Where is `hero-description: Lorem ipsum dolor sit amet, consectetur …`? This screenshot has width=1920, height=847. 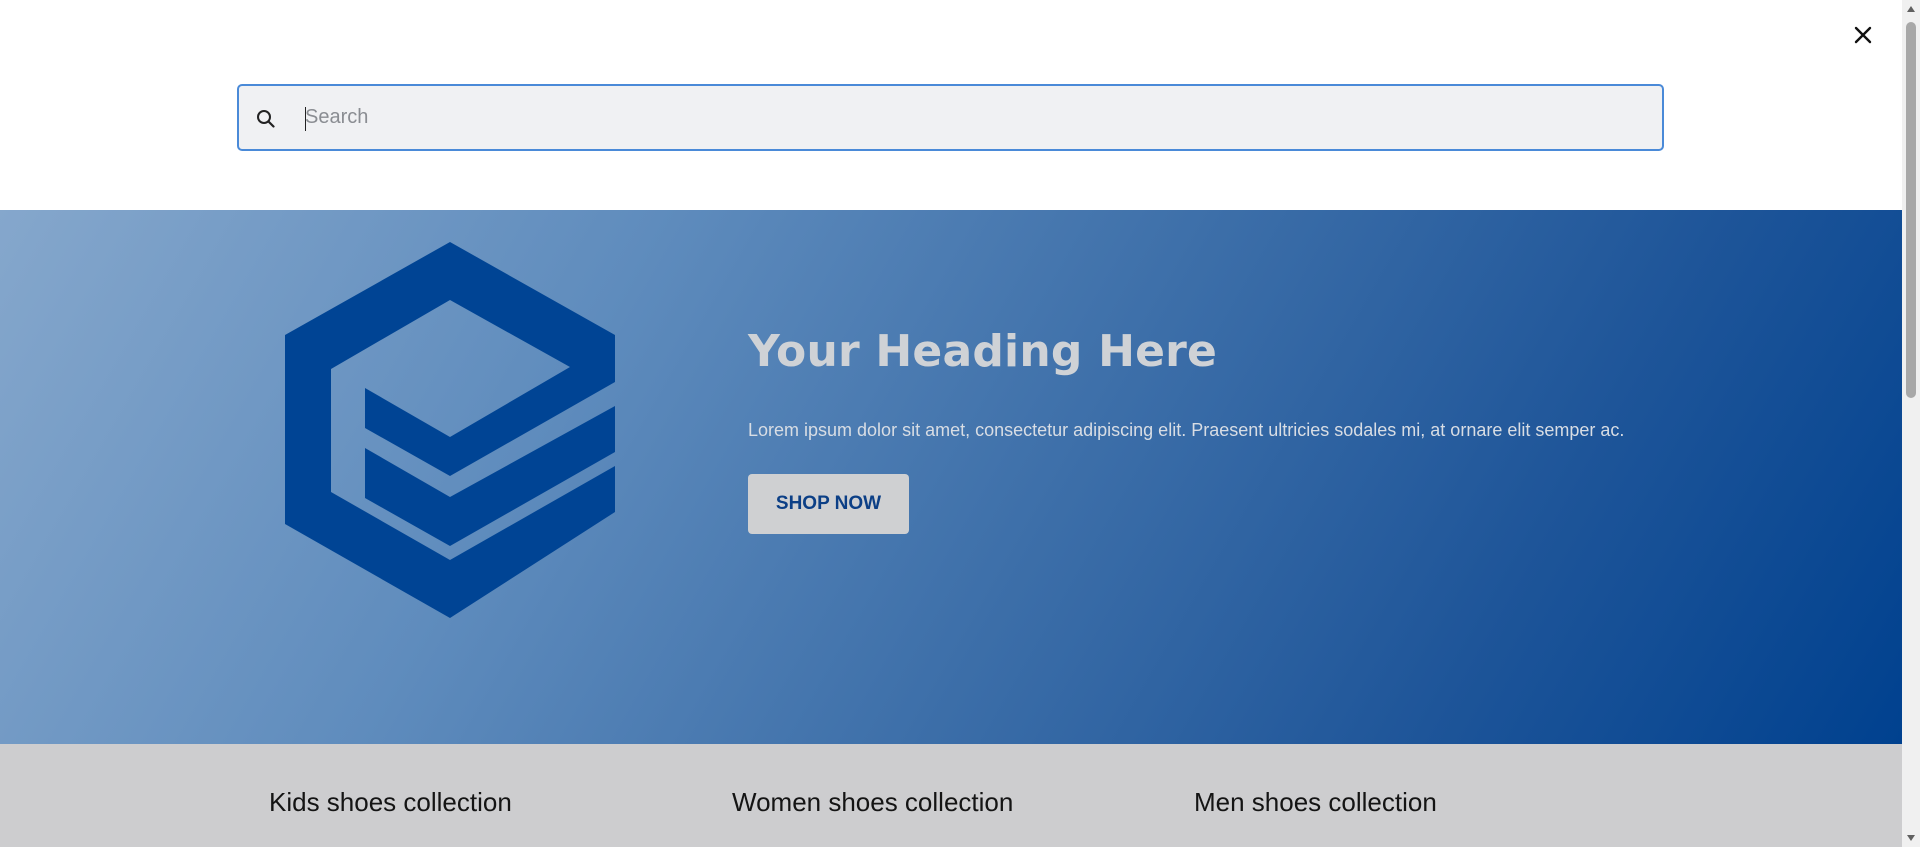
hero-description: Lorem ipsum dolor sit amet, consectetur … is located at coordinates (1186, 430).